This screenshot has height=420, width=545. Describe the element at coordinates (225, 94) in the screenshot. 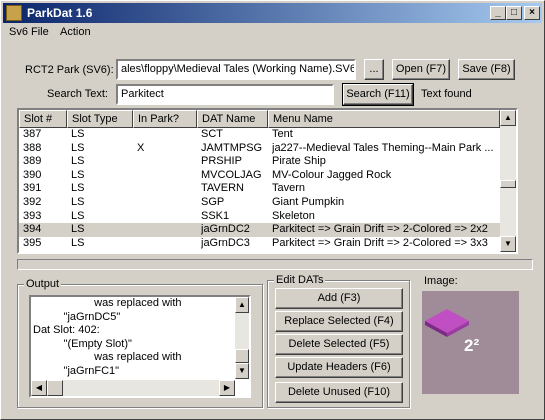

I see `search-input: Parkitect` at that location.